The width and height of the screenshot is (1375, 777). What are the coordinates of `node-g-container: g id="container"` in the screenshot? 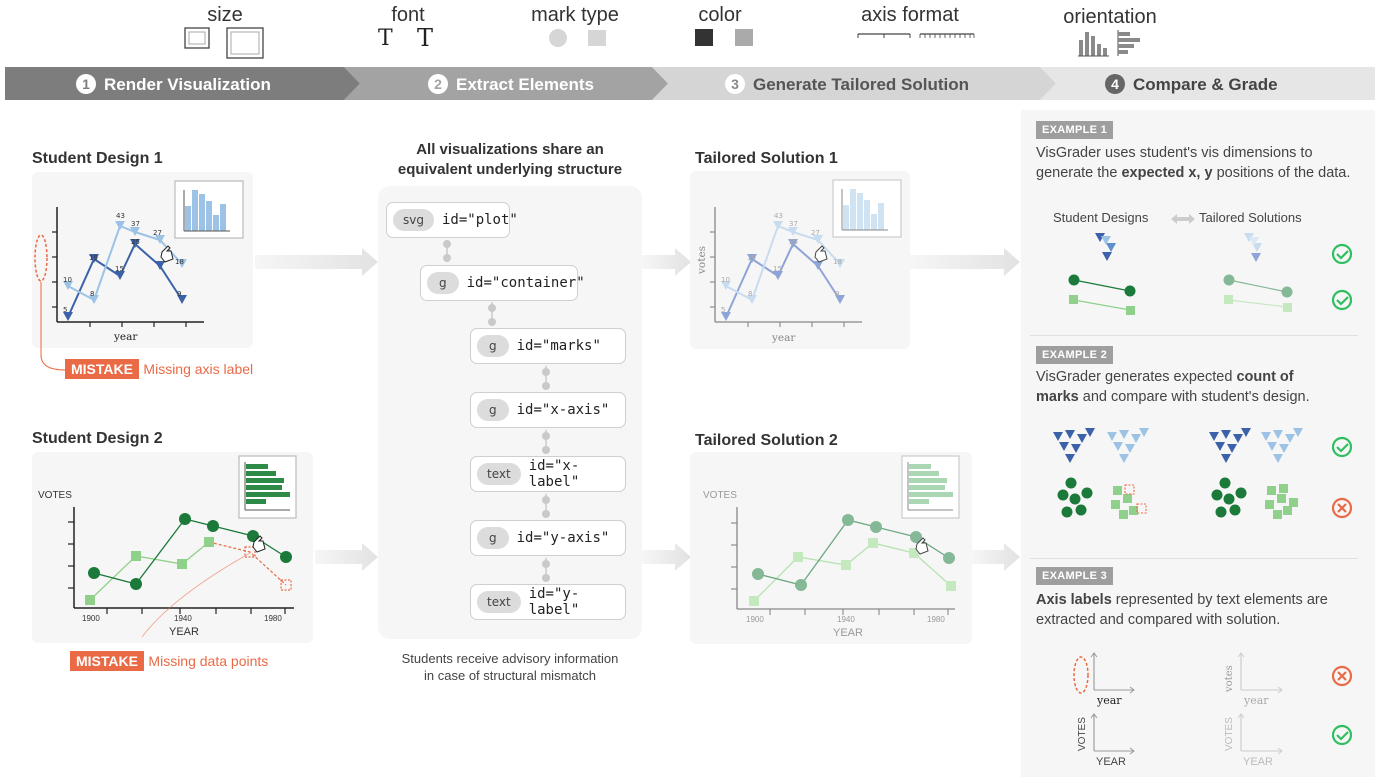 It's located at (502, 283).